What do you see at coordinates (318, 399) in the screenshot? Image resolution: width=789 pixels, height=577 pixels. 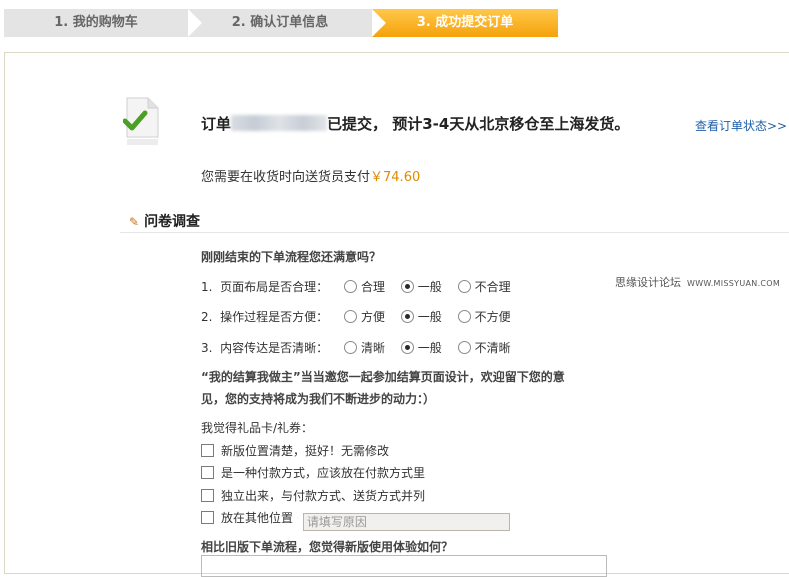 I see `invite-text-line2: 见，您的支持将成为我们不断进步的动力：）` at bounding box center [318, 399].